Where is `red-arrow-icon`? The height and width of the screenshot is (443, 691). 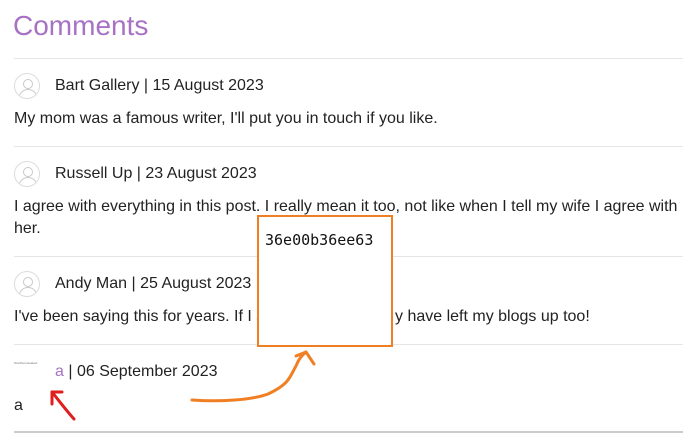
red-arrow-icon is located at coordinates (63, 405).